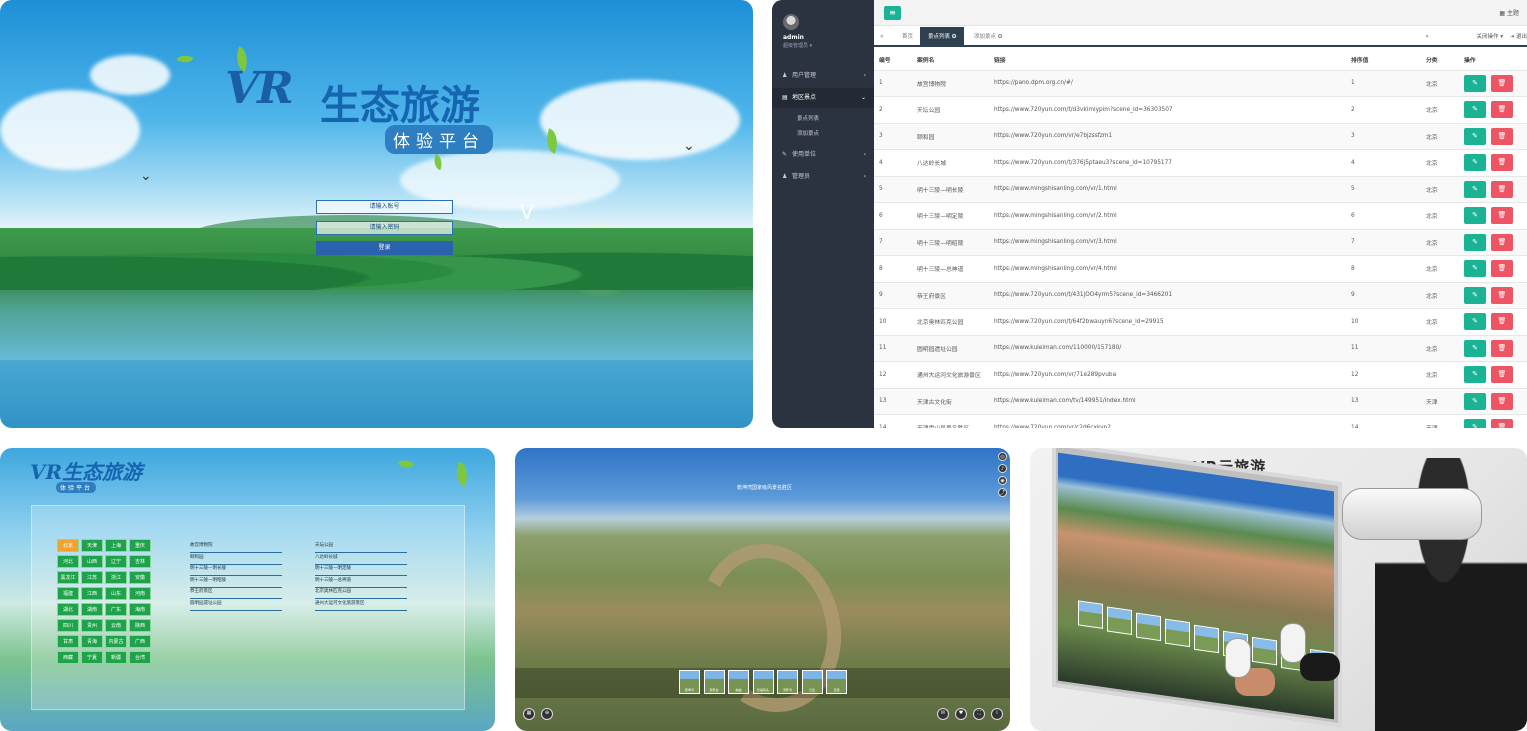 This screenshot has width=1527, height=731. What do you see at coordinates (236, 582) in the screenshot?
I see `scenic-spot-link: 明十三陵—明昭陵` at bounding box center [236, 582].